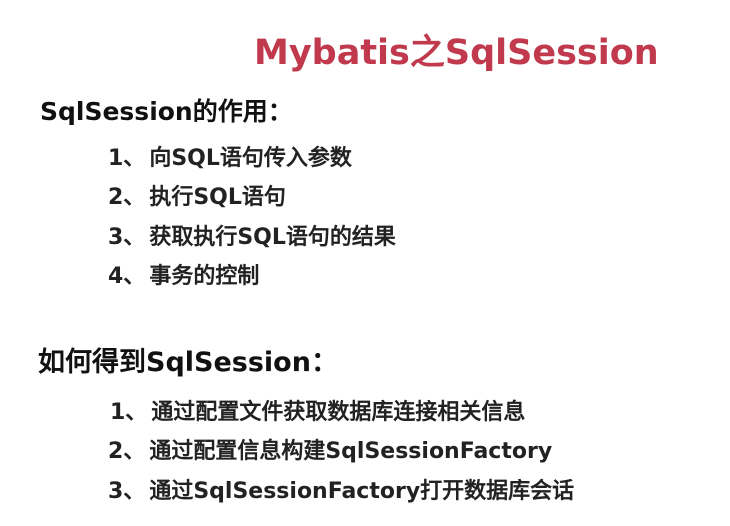 The height and width of the screenshot is (526, 730). I want to click on list-item: 2、 执行SQL语句, so click(197, 195).